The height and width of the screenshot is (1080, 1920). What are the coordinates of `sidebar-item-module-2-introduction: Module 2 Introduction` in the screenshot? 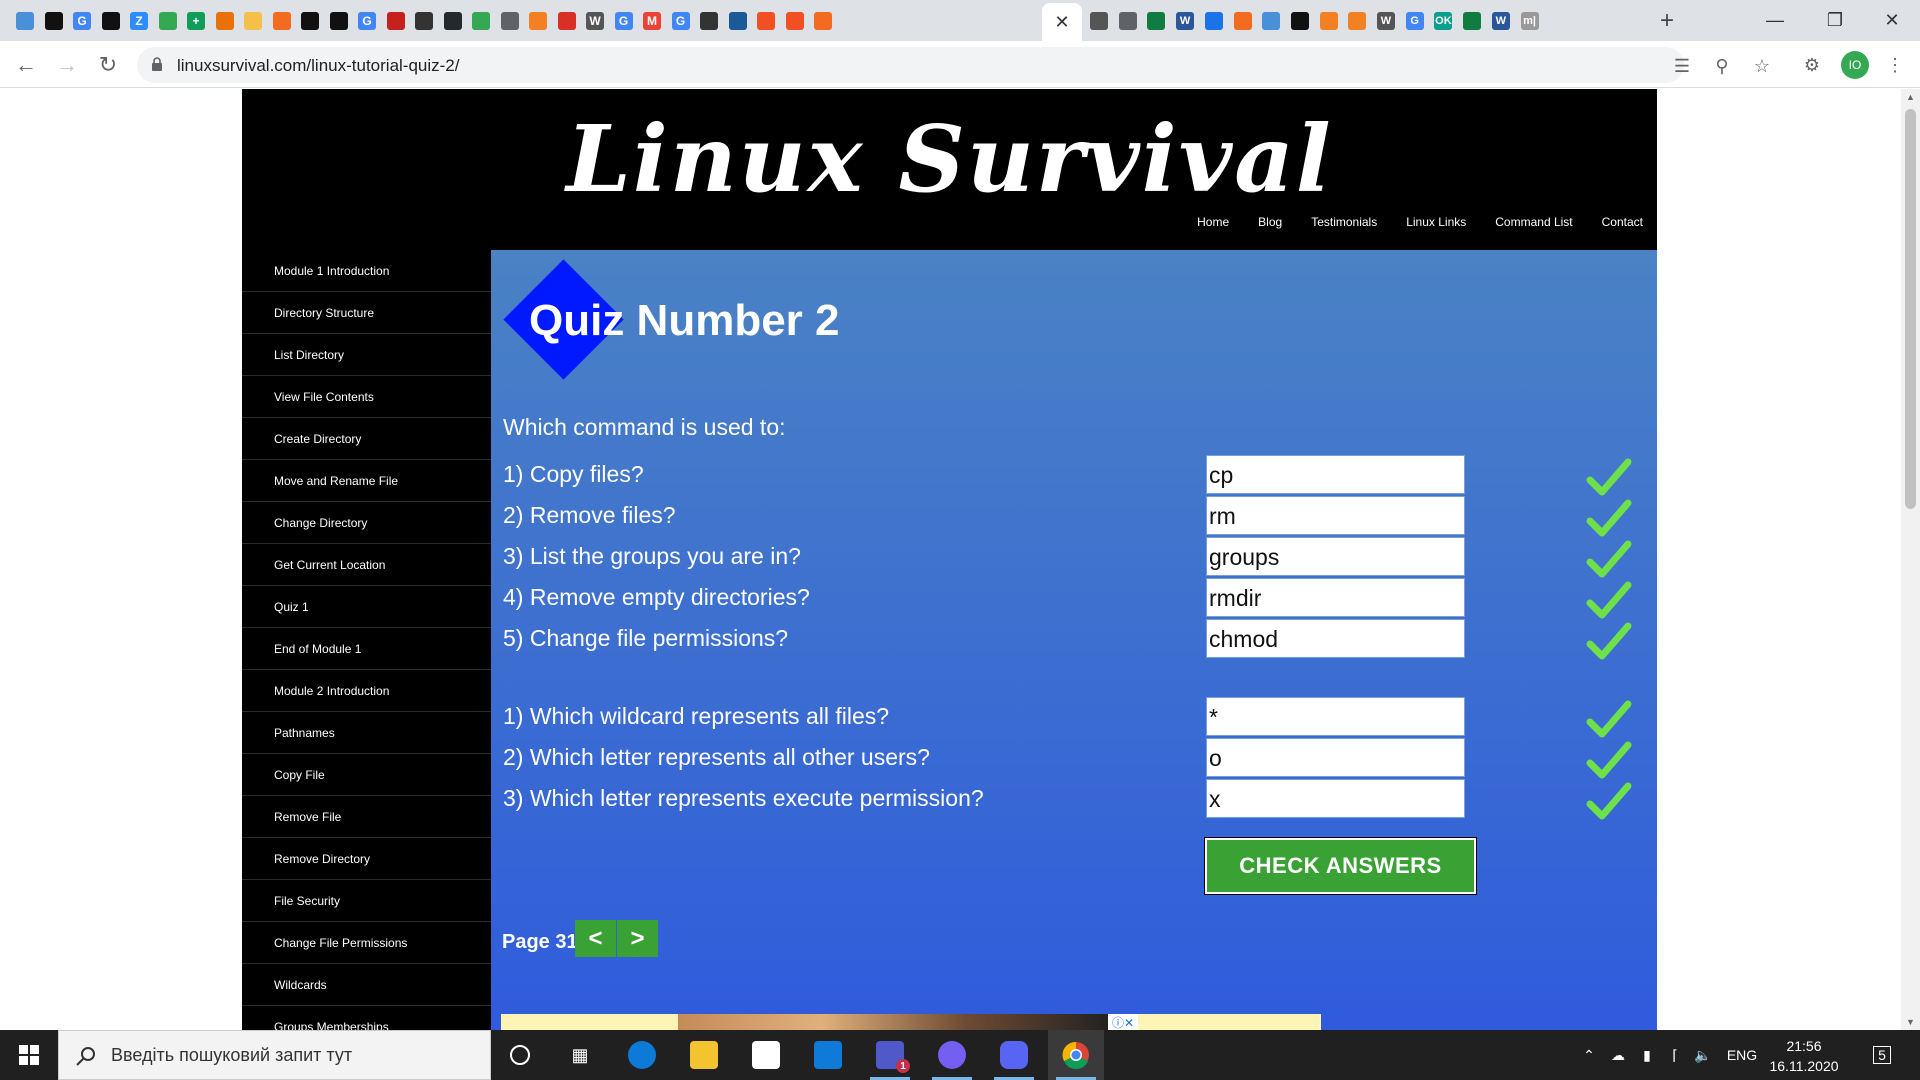 It's located at (366, 691).